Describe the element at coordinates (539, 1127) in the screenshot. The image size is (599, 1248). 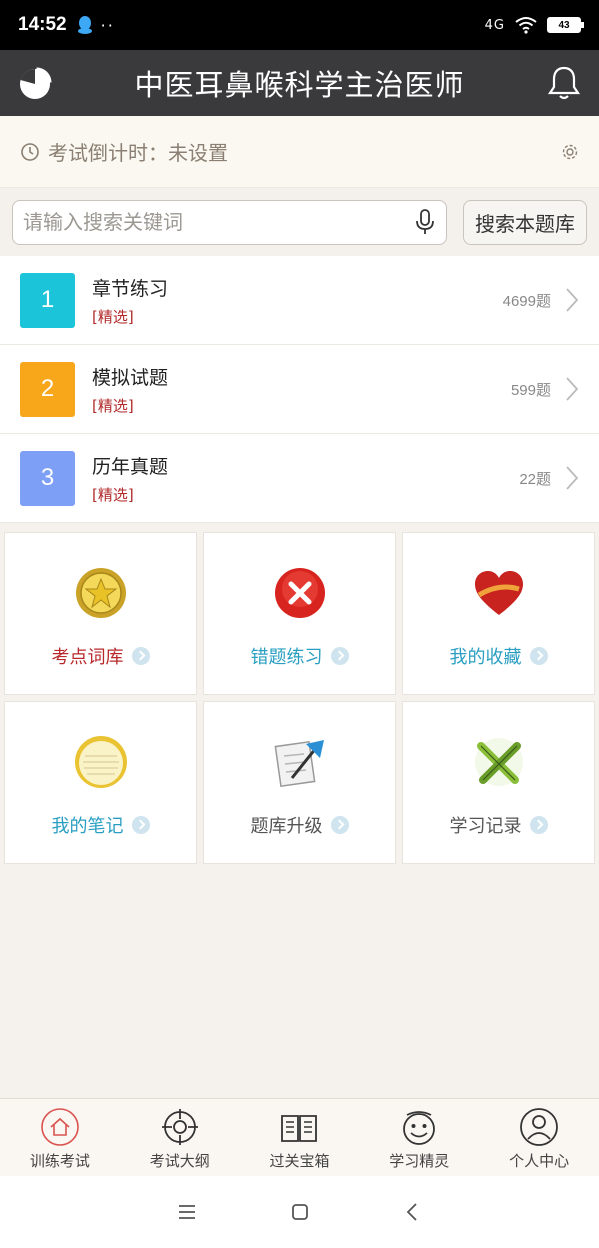
I see `person-icon` at that location.